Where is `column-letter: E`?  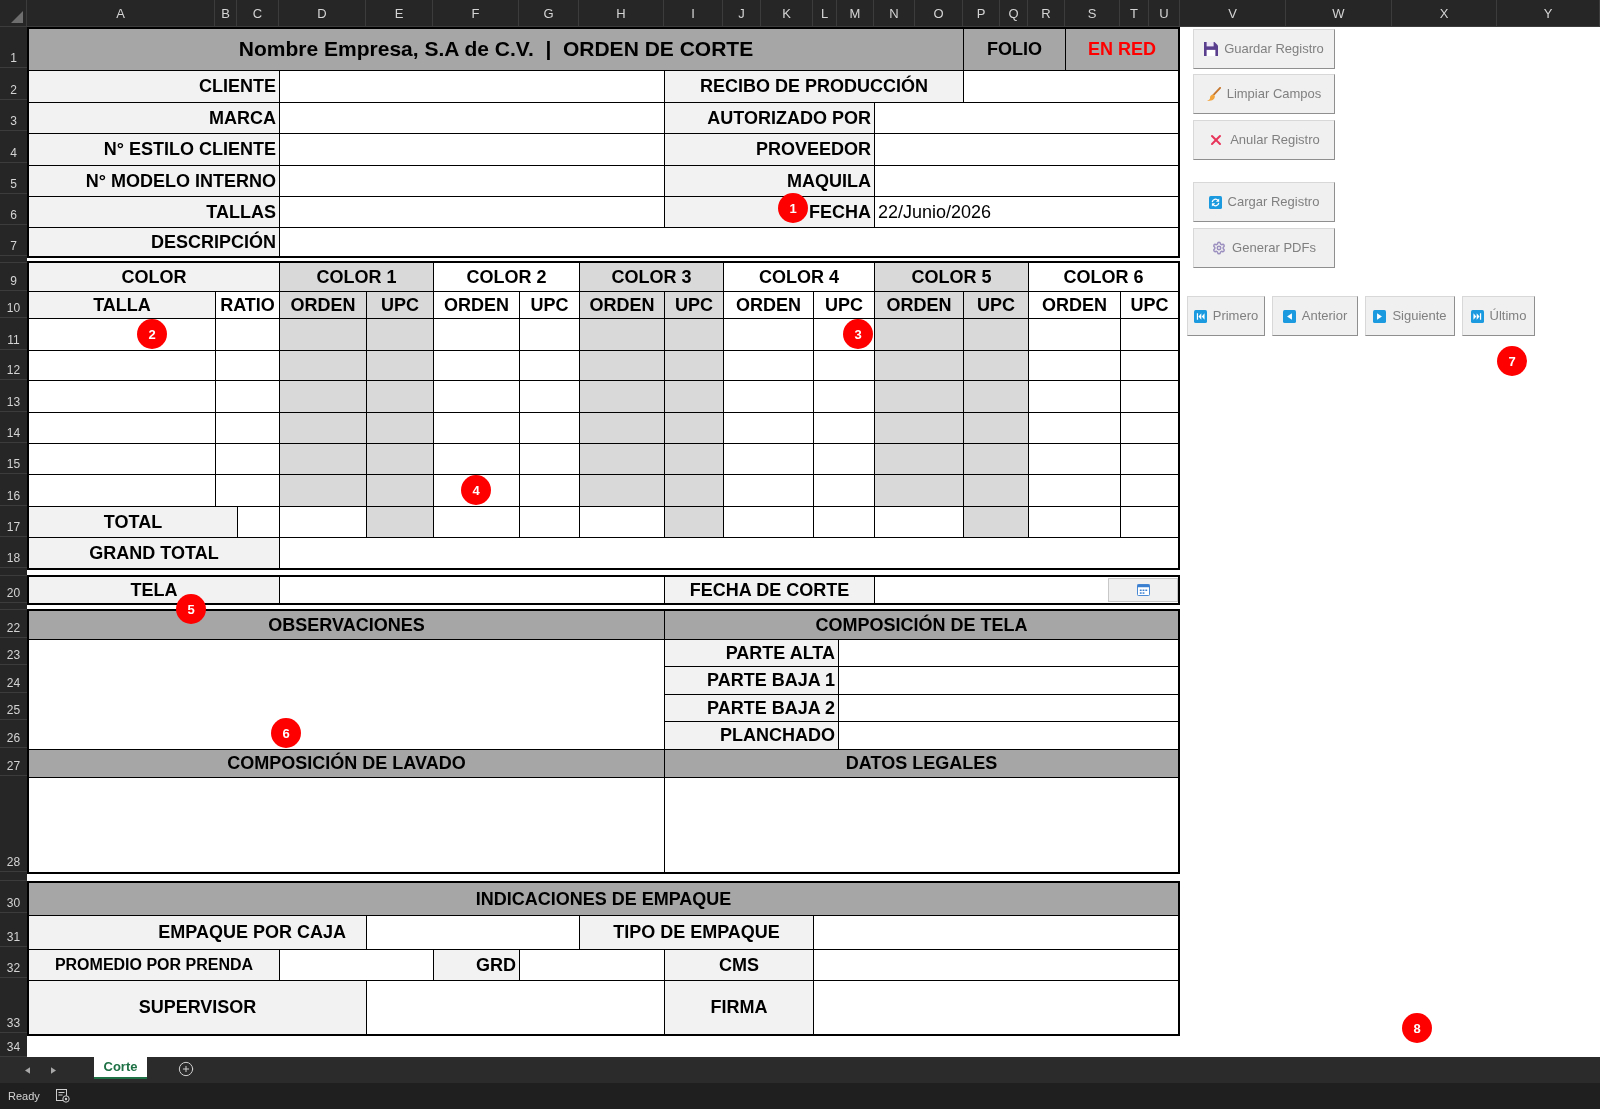
column-letter: E is located at coordinates (399, 13).